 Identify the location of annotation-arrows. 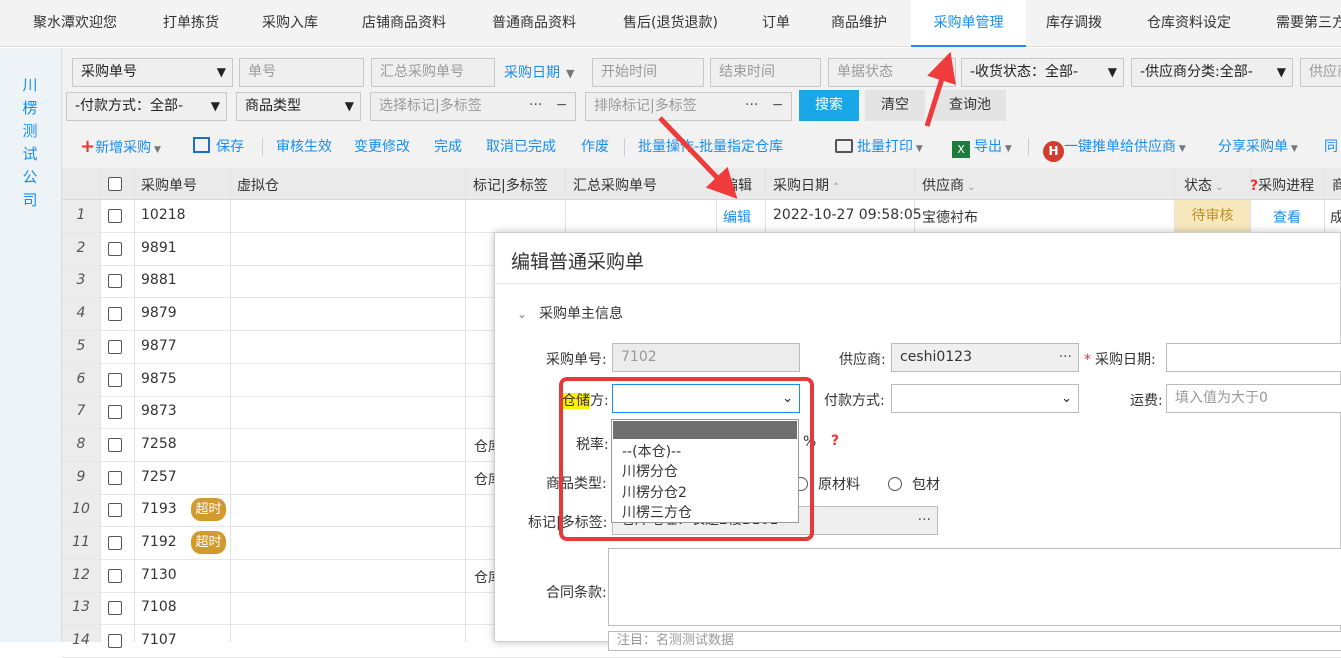
(807, 125).